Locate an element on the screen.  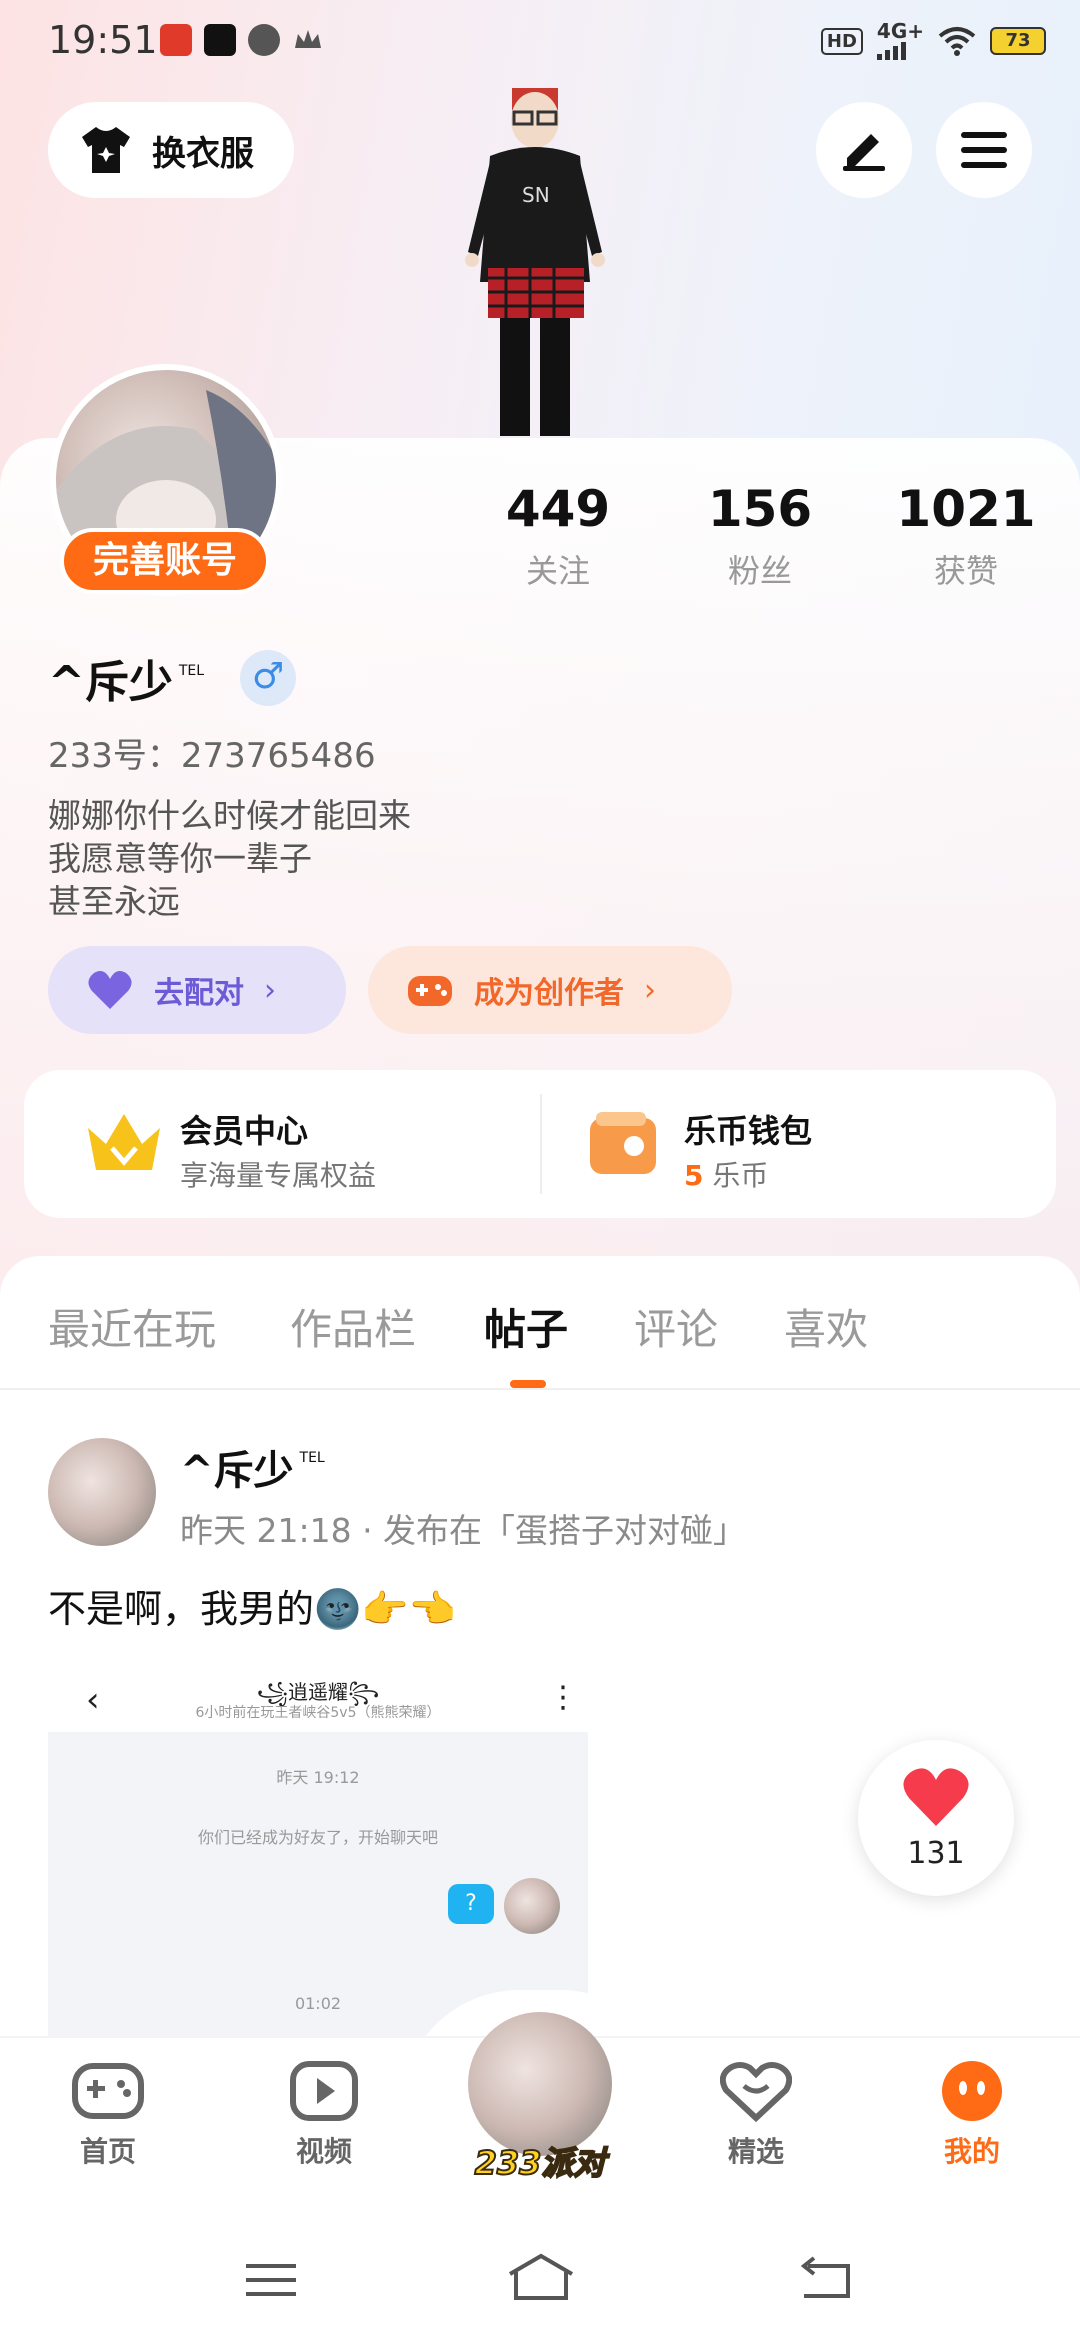
fans-count: 156 is located at coordinates (760, 509).